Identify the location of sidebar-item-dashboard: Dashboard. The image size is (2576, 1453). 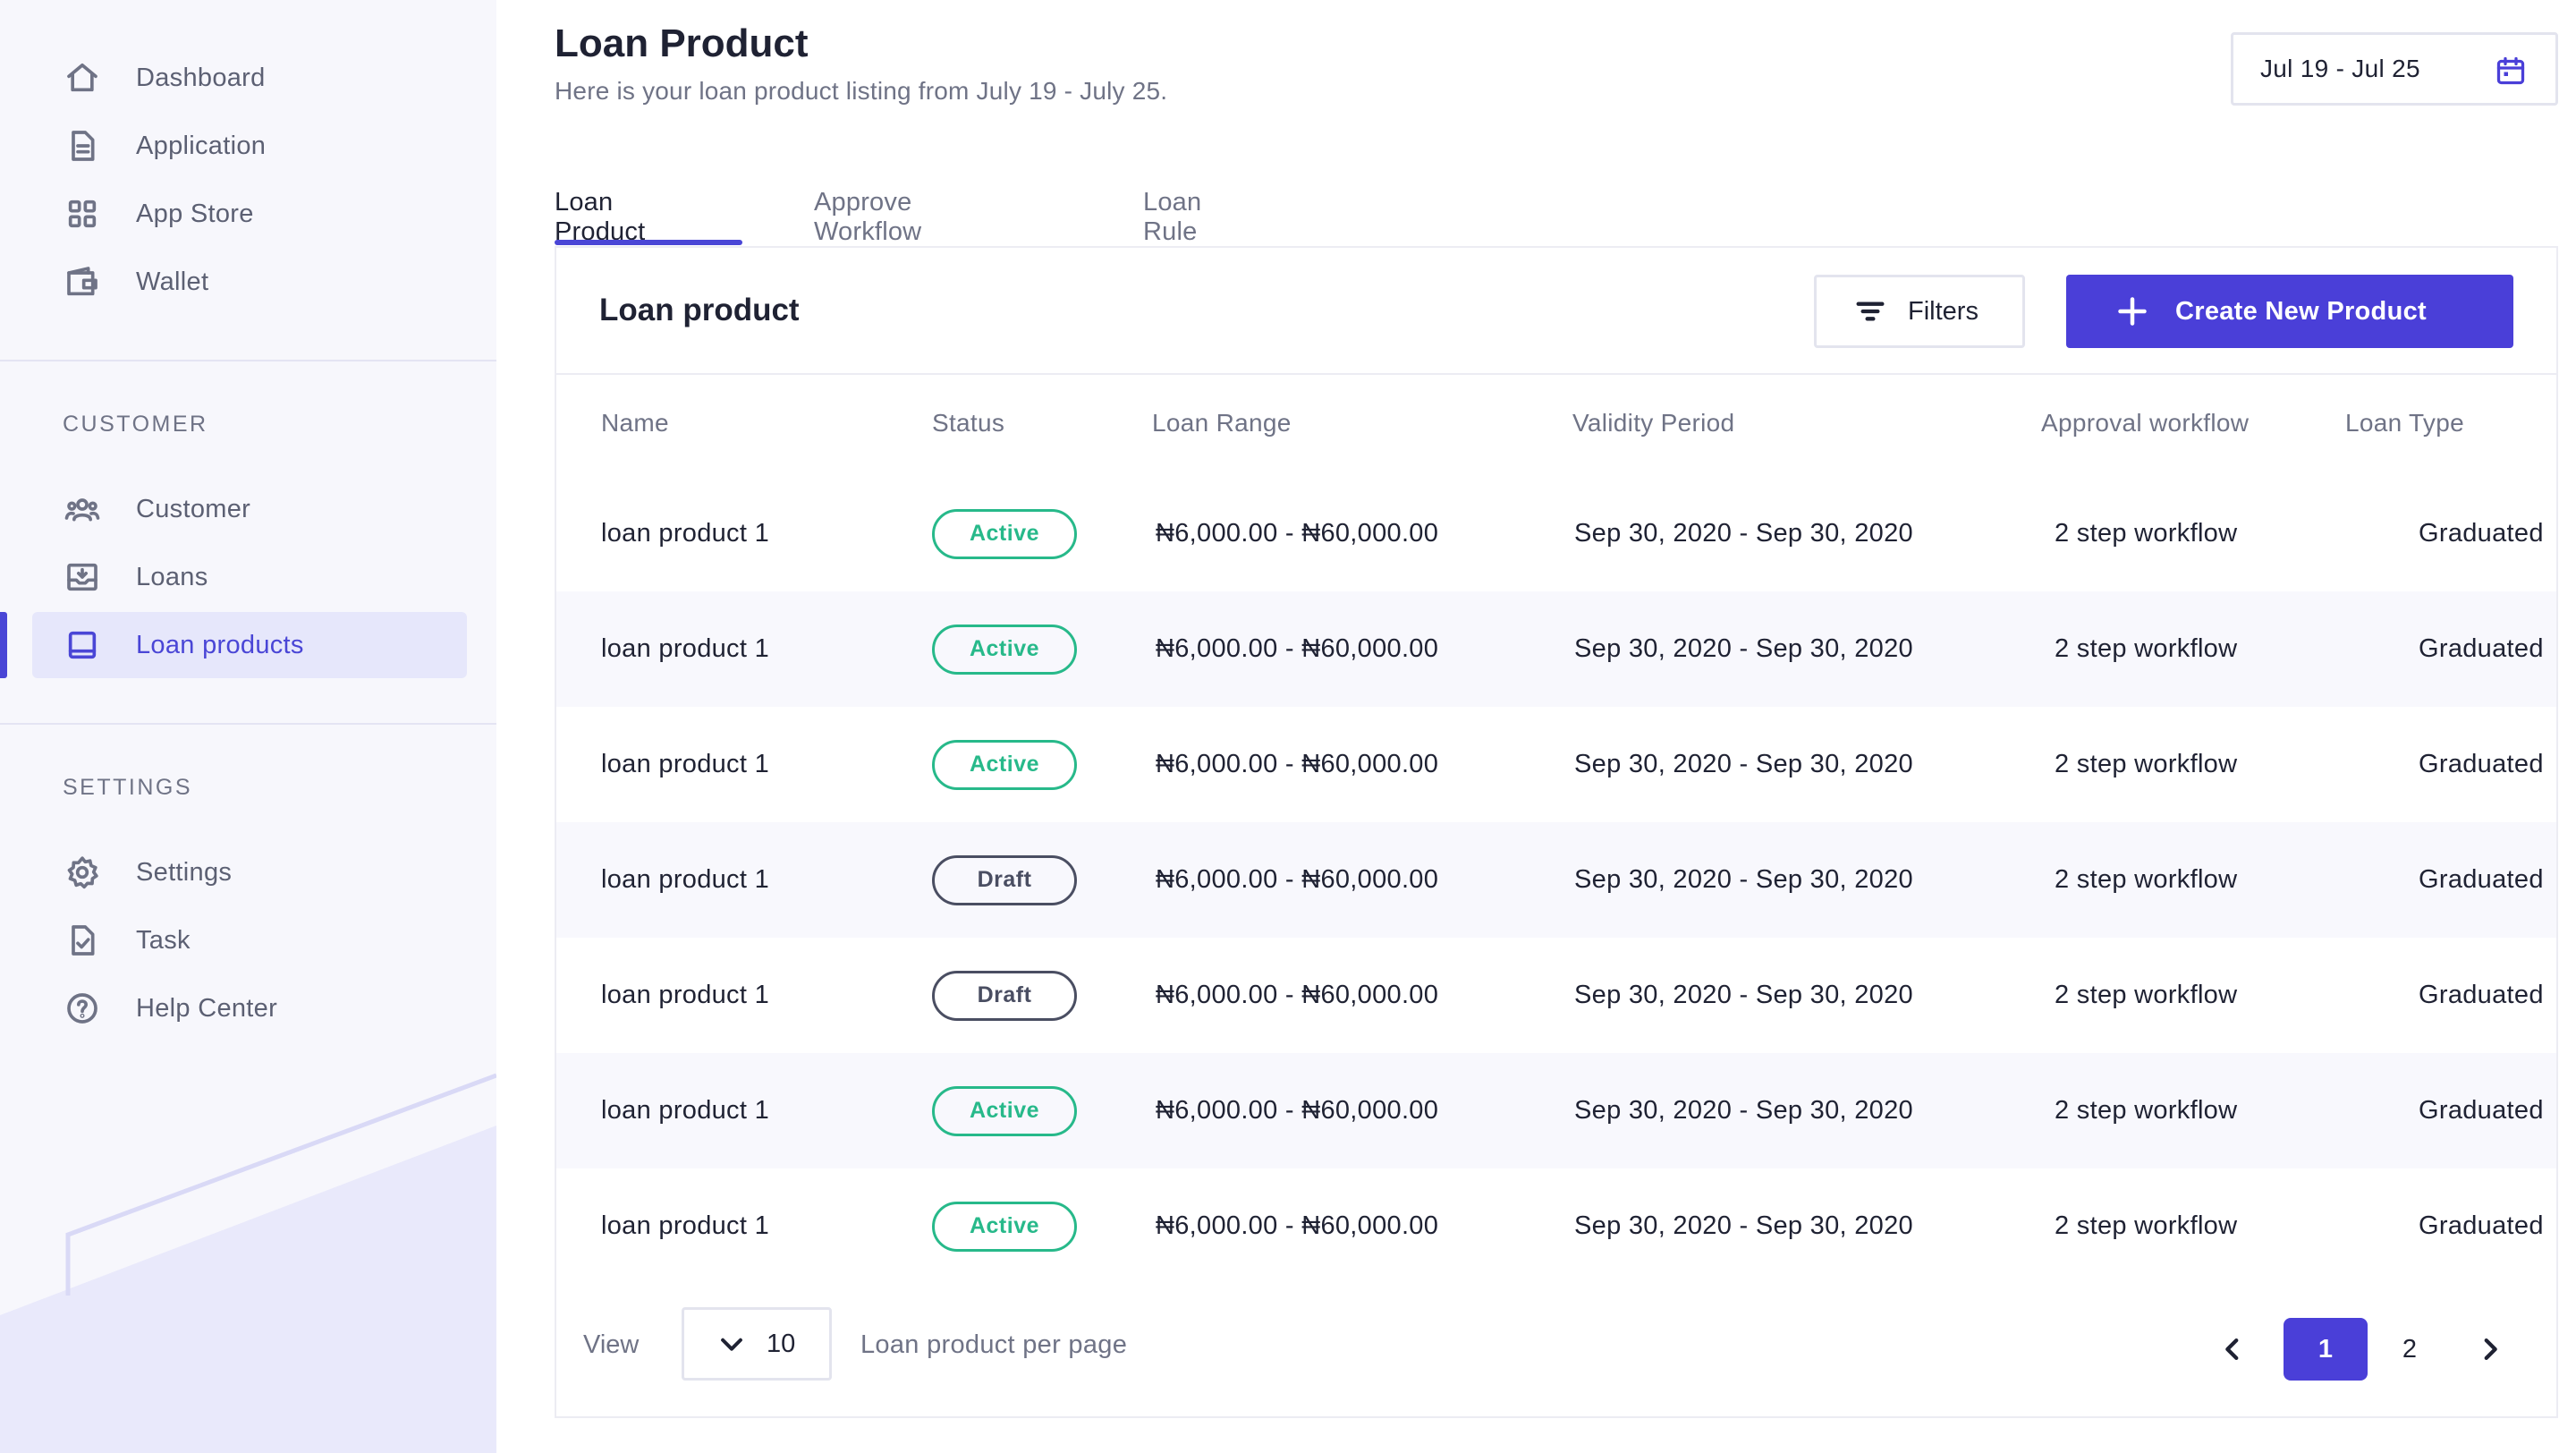
(249, 78).